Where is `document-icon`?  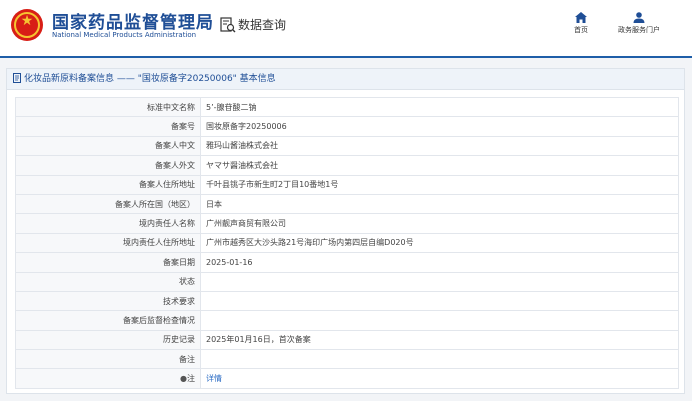
document-icon is located at coordinates (17, 77).